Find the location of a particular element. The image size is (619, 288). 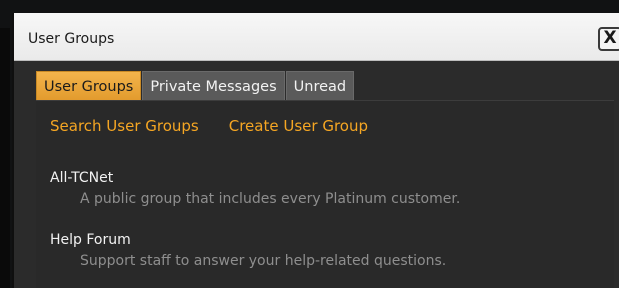

dialog-title: User Groups is located at coordinates (71, 39).